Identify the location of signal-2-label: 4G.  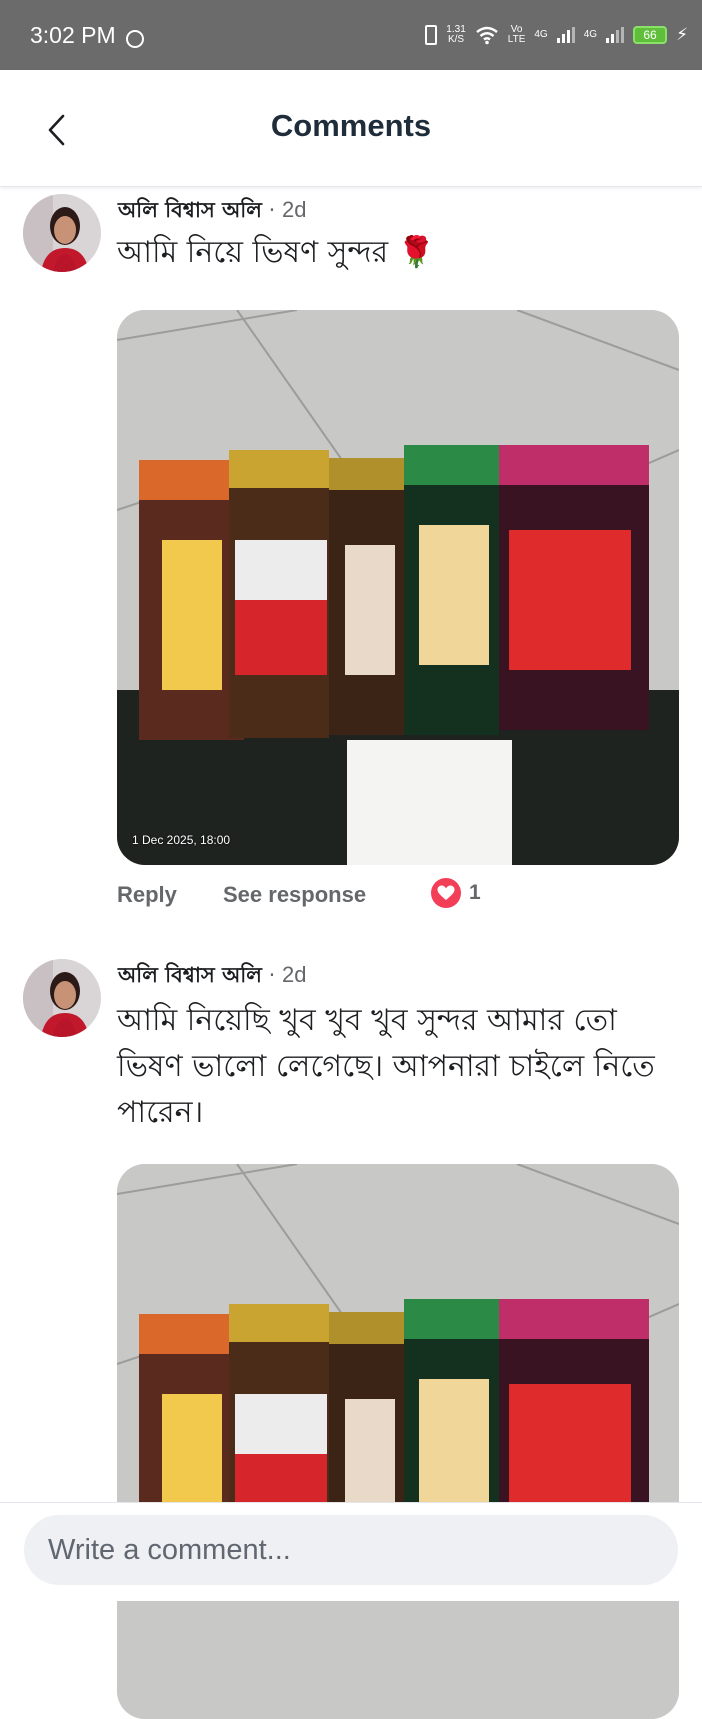
(590, 34).